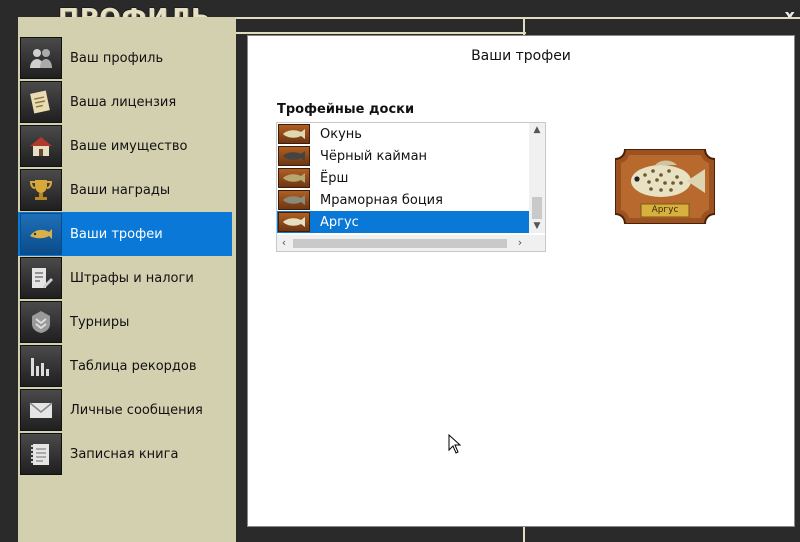  I want to click on sidebar-item-tournaments: Турниры, so click(125, 322).